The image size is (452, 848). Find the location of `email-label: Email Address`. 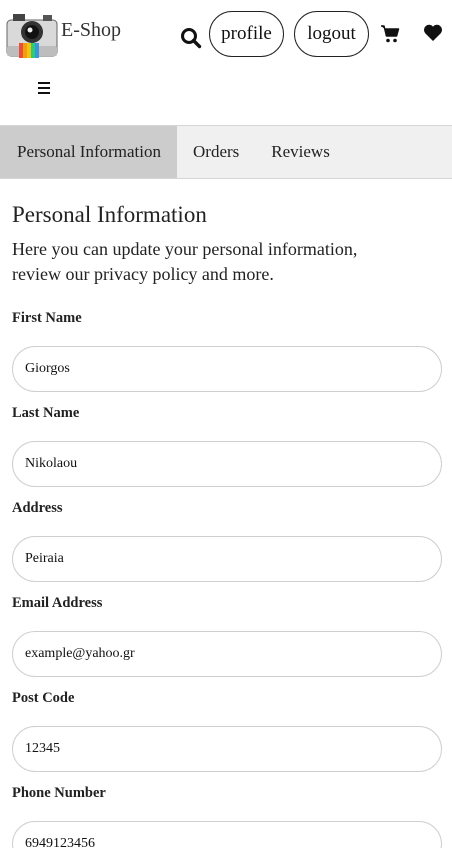

email-label: Email Address is located at coordinates (57, 603).